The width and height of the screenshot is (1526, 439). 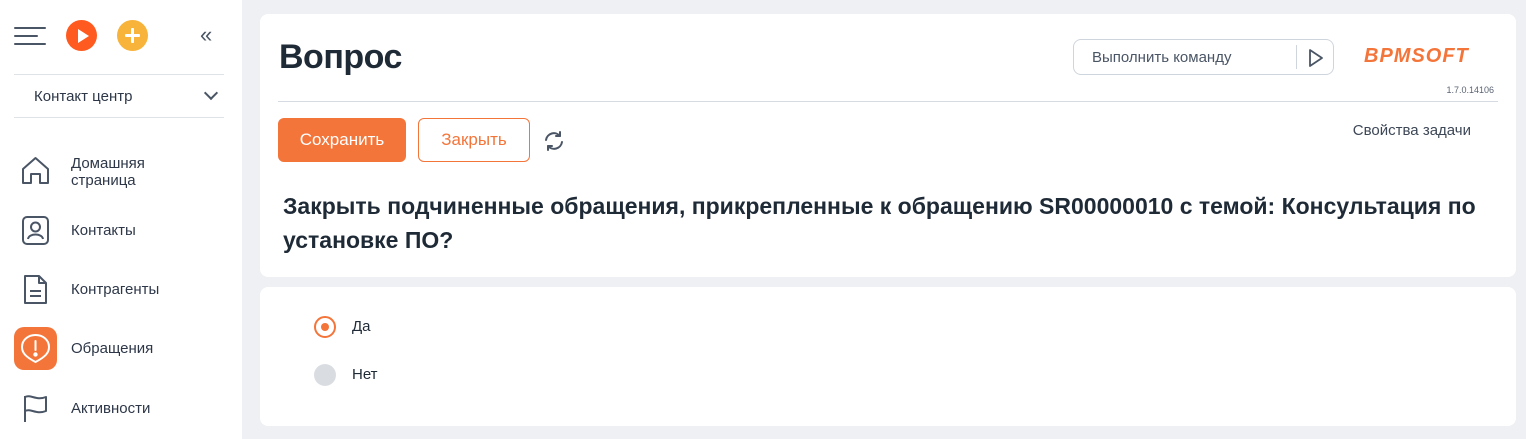 I want to click on run-command-icon, so click(x=1315, y=58).